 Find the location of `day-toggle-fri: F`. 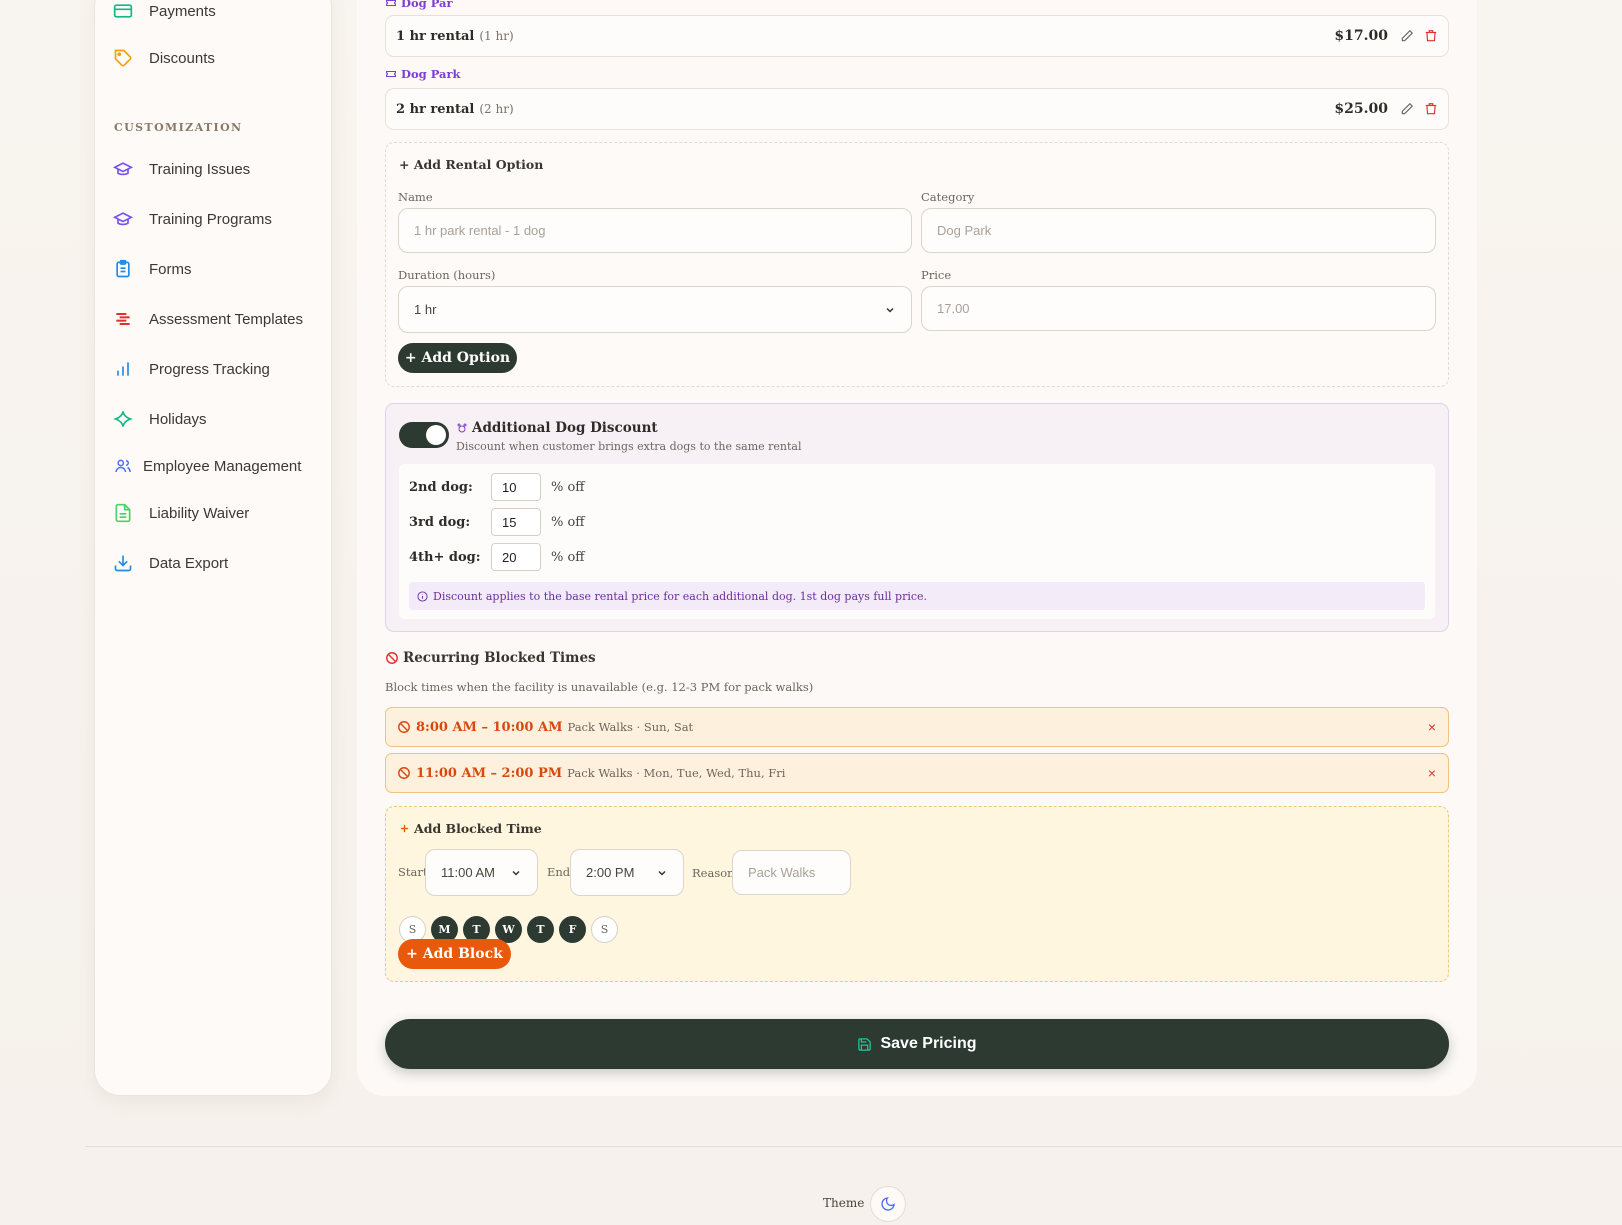

day-toggle-fri: F is located at coordinates (572, 929).